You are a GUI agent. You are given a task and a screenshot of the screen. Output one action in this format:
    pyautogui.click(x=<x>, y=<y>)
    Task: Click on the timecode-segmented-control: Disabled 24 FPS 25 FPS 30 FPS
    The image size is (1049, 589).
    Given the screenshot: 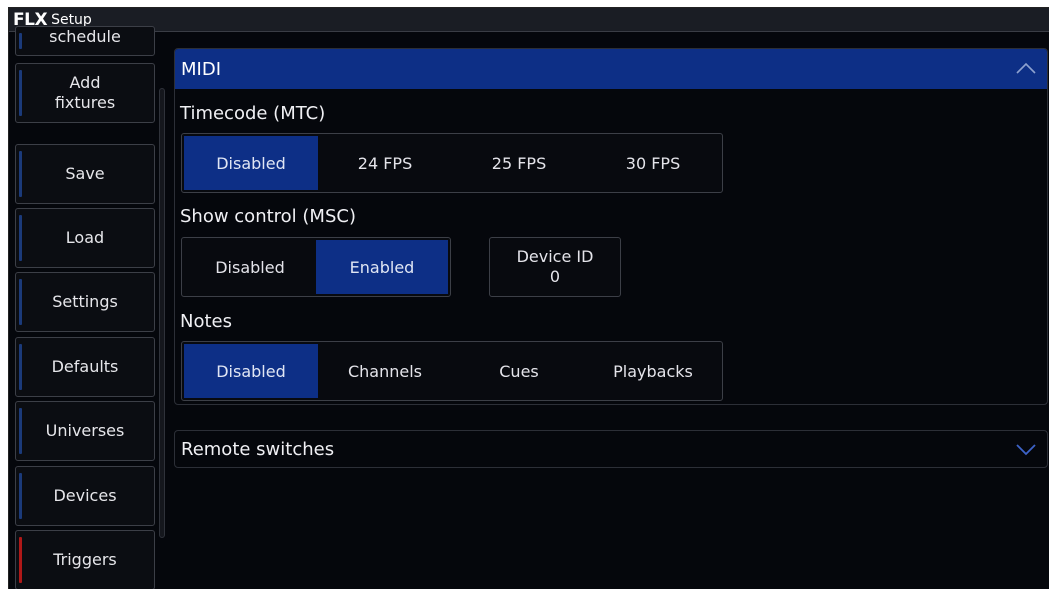 What is the action you would take?
    pyautogui.click(x=452, y=163)
    